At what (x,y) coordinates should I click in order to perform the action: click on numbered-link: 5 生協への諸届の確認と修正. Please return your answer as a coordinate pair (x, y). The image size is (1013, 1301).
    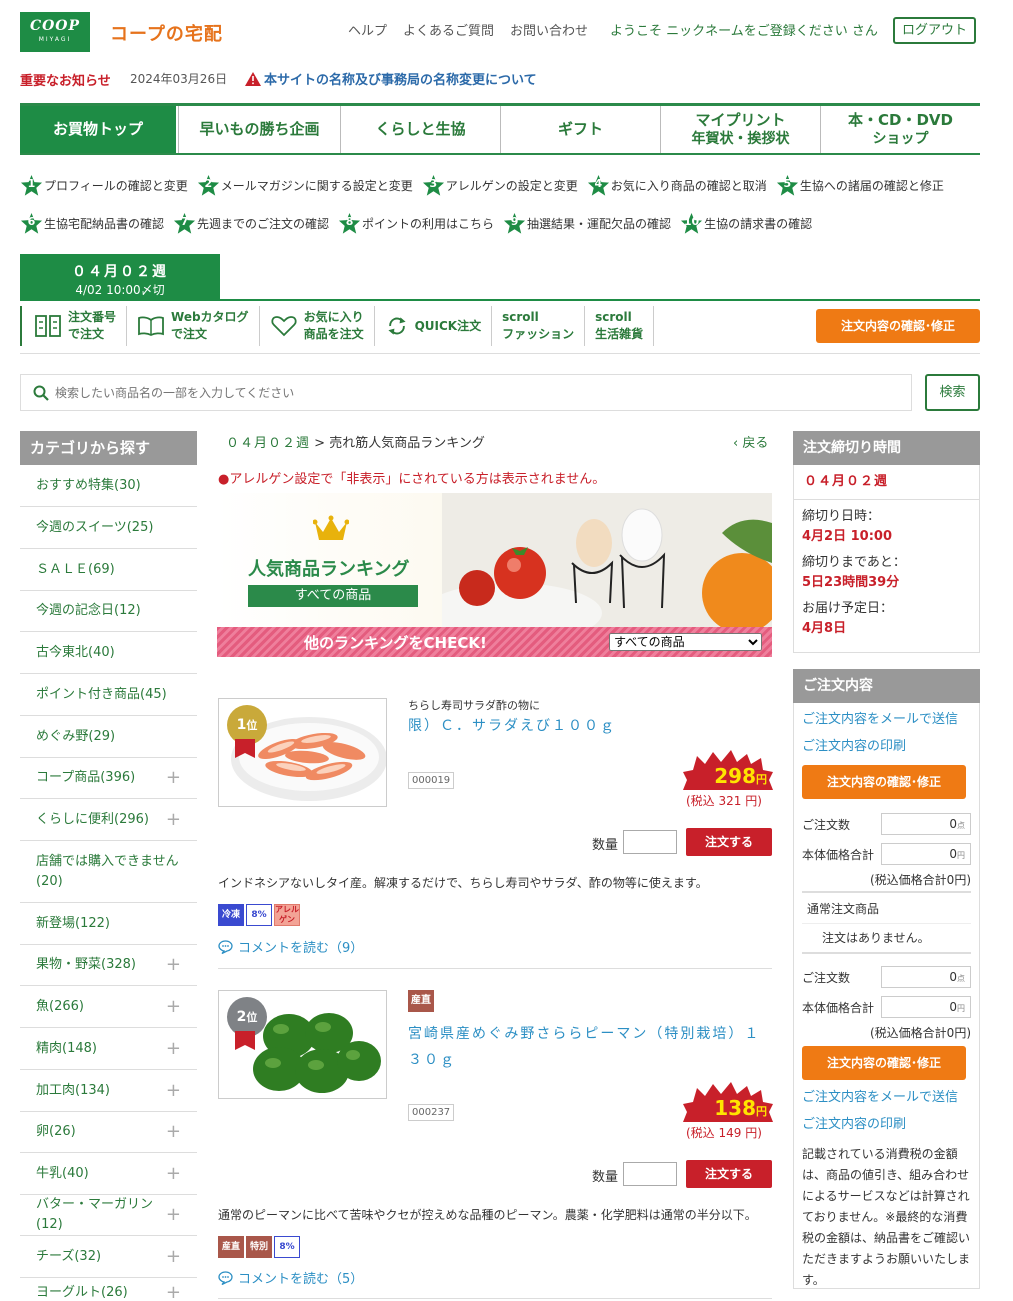
    Looking at the image, I should click on (860, 185).